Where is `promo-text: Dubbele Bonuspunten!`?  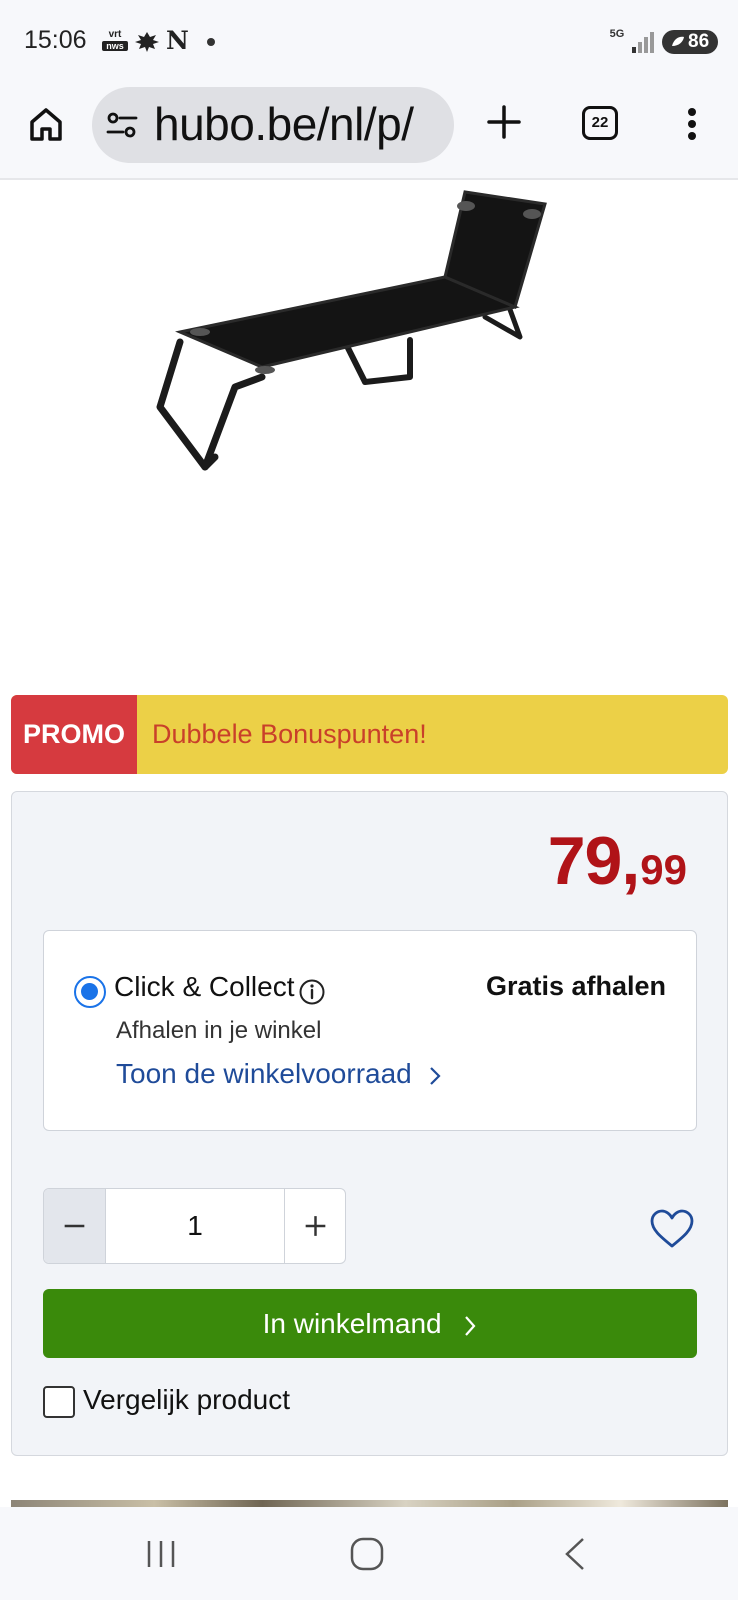 promo-text: Dubbele Bonuspunten! is located at coordinates (289, 734).